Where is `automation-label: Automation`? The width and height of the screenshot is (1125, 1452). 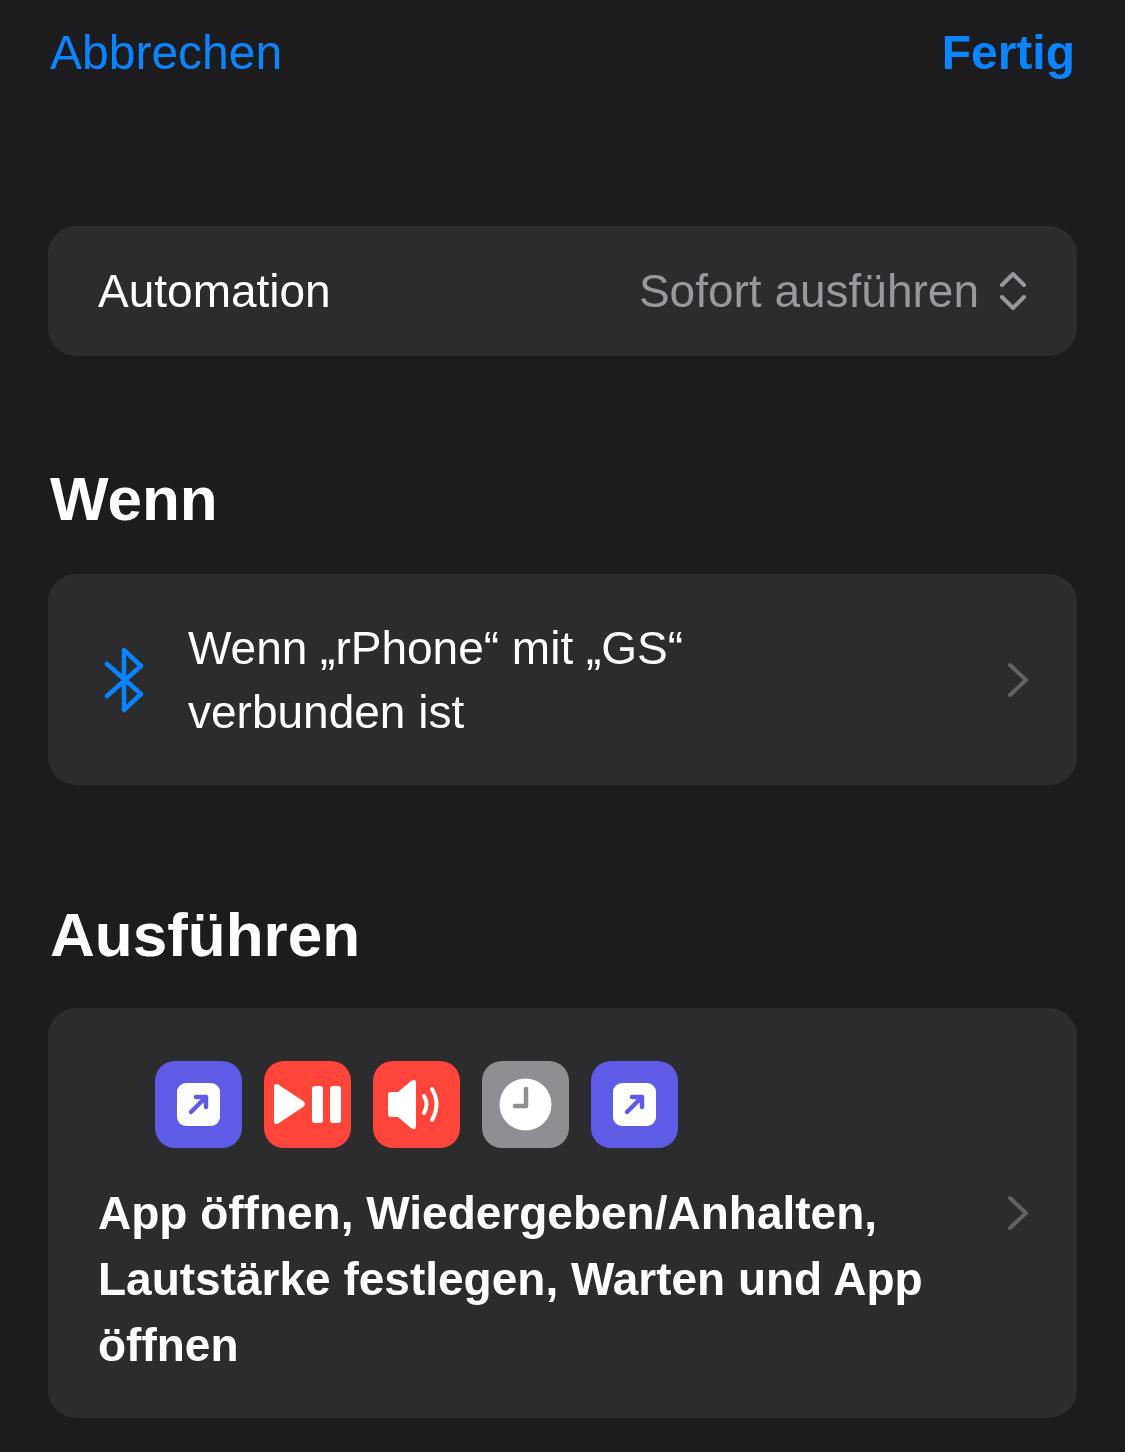 automation-label: Automation is located at coordinates (214, 291).